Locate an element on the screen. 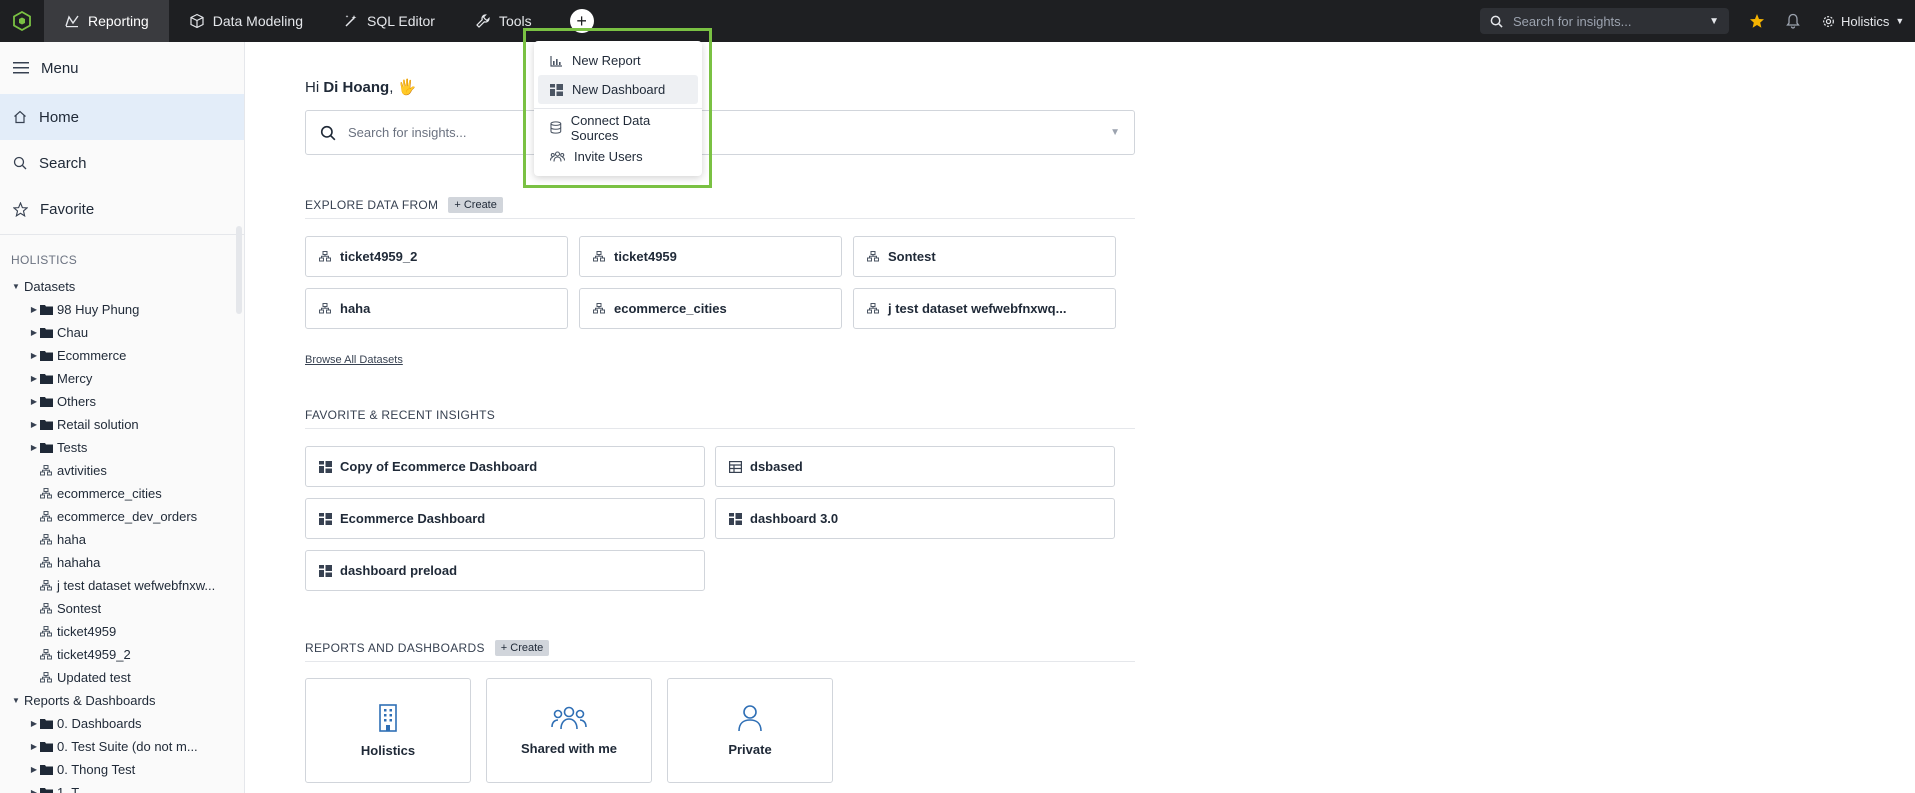 The image size is (1915, 793). tree-dataset: haha is located at coordinates (122, 539).